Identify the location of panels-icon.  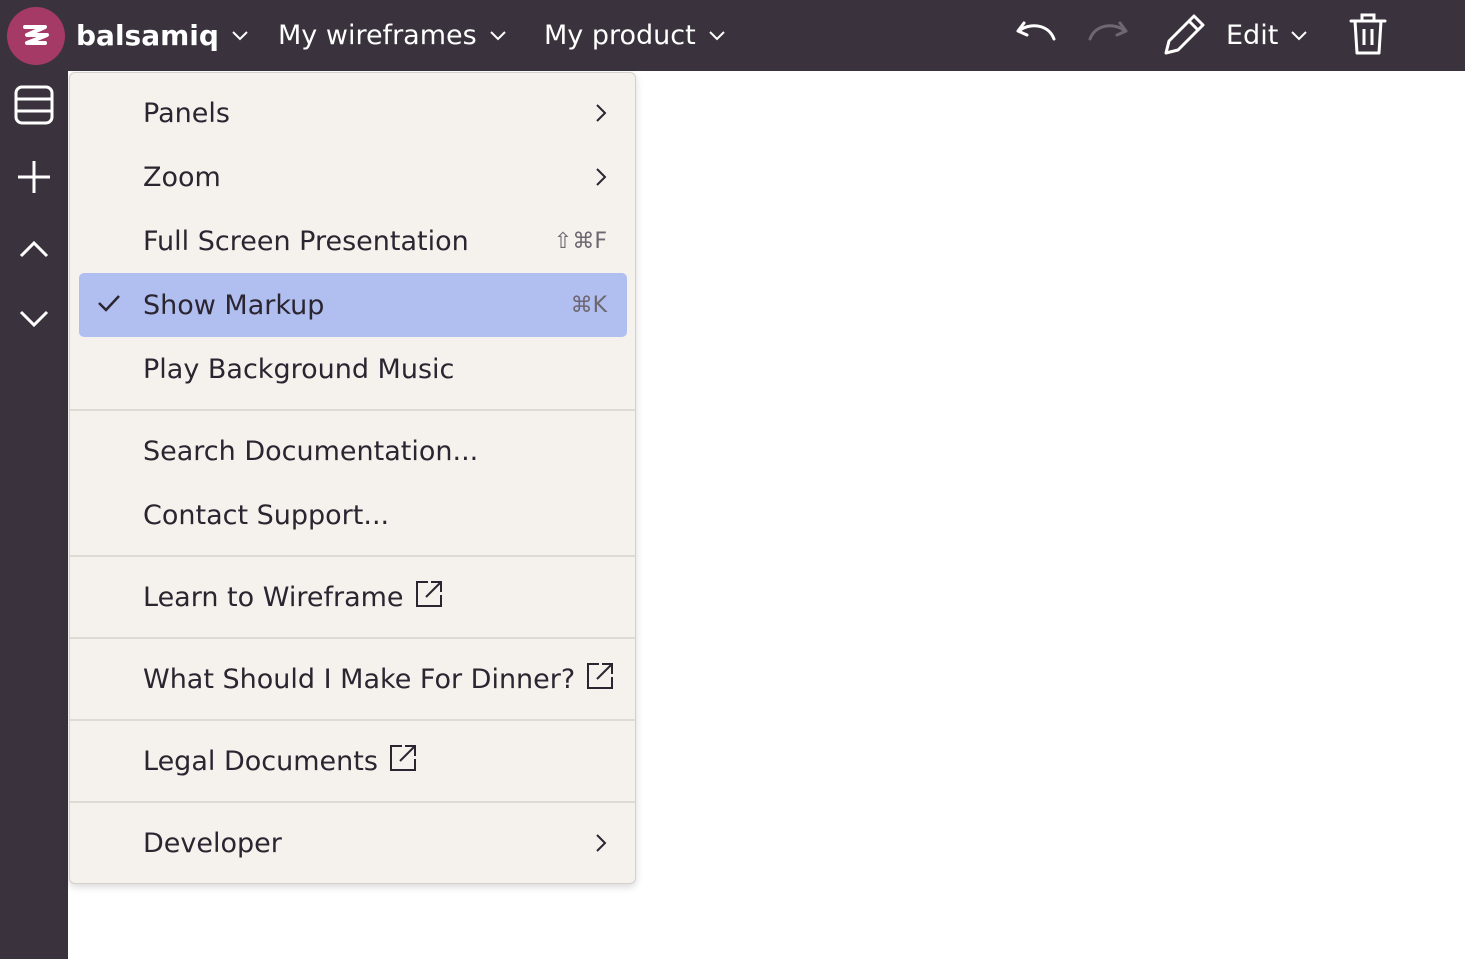
(34, 107).